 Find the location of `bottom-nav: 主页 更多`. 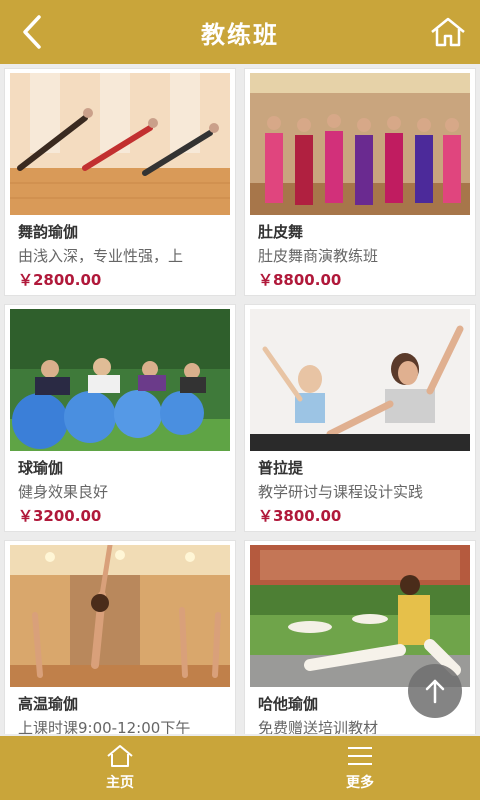

bottom-nav: 主页 更多 is located at coordinates (240, 768).